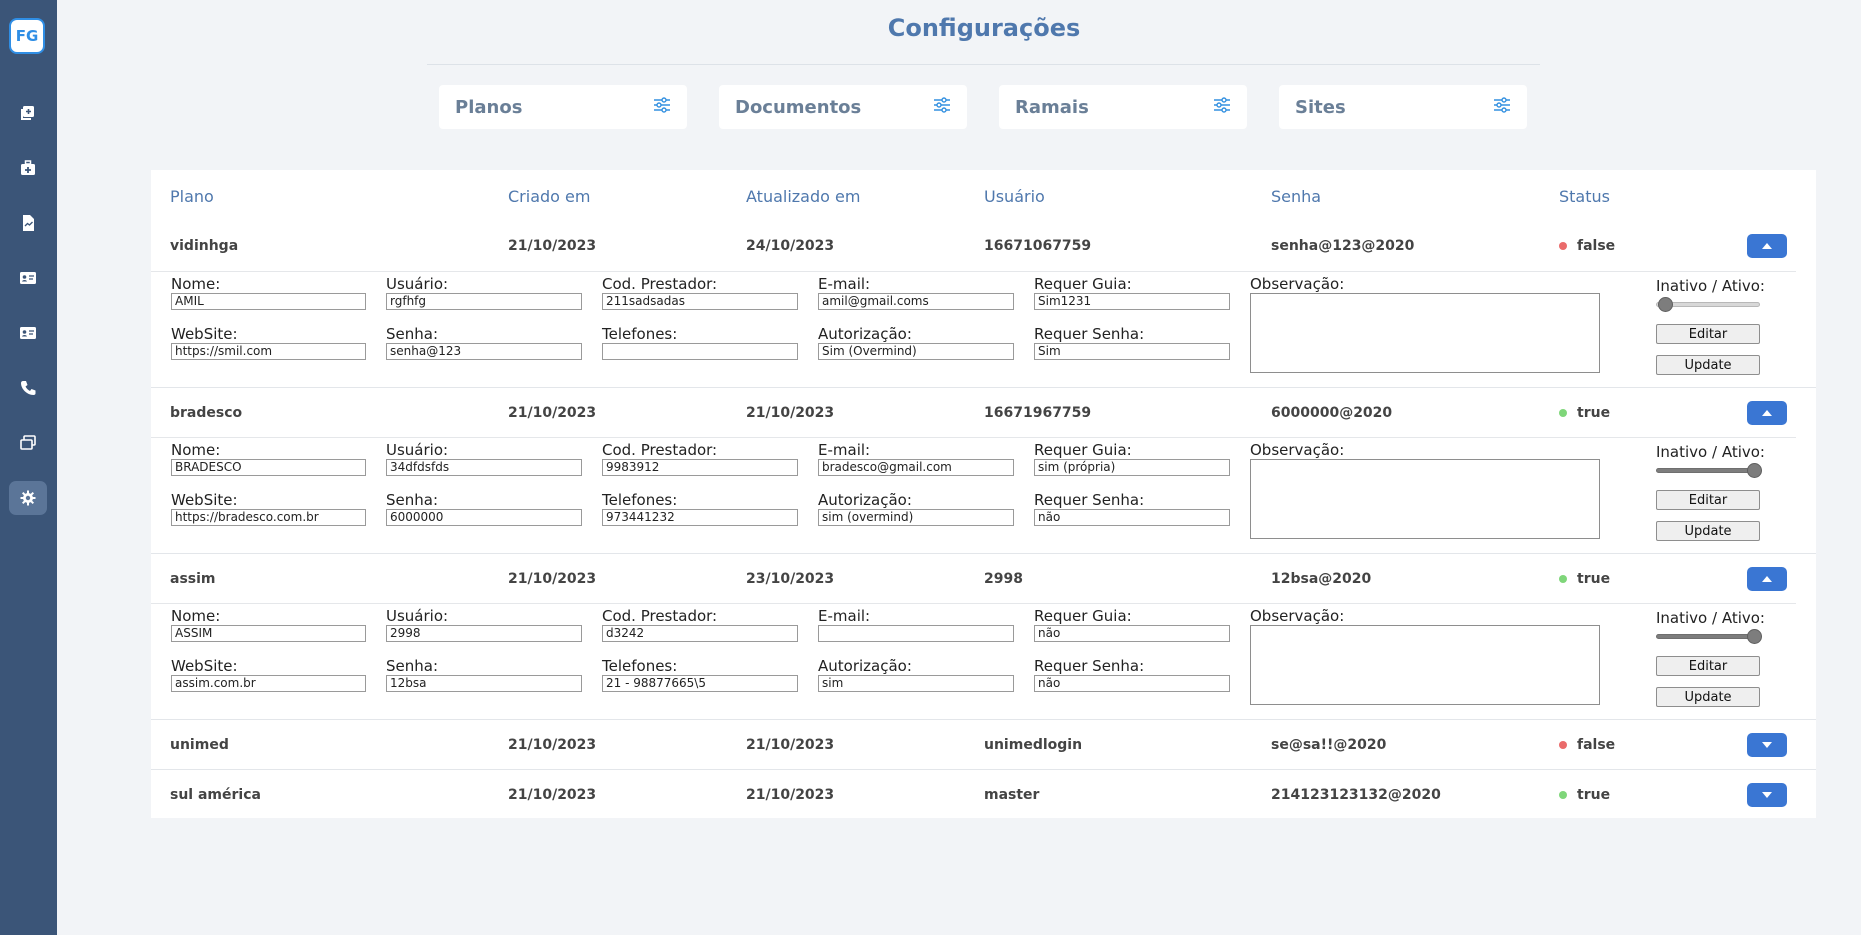 This screenshot has height=935, width=1861. Describe the element at coordinates (28, 388) in the screenshot. I see `phone-icon` at that location.